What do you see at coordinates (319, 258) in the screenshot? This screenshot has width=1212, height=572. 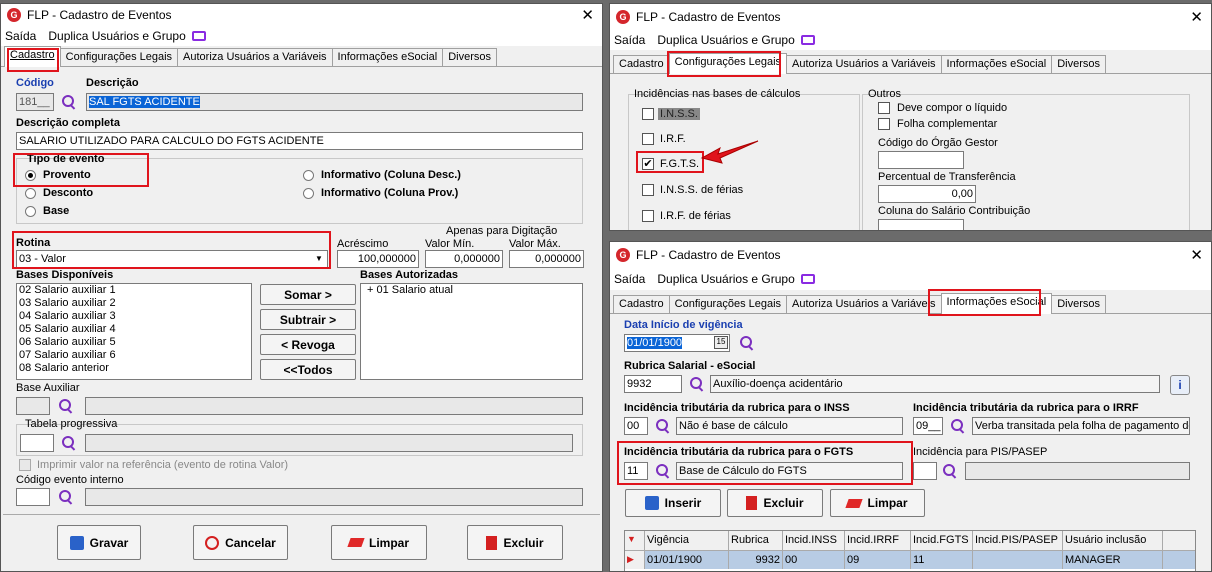 I see `chevron-down-icon: ▼` at bounding box center [319, 258].